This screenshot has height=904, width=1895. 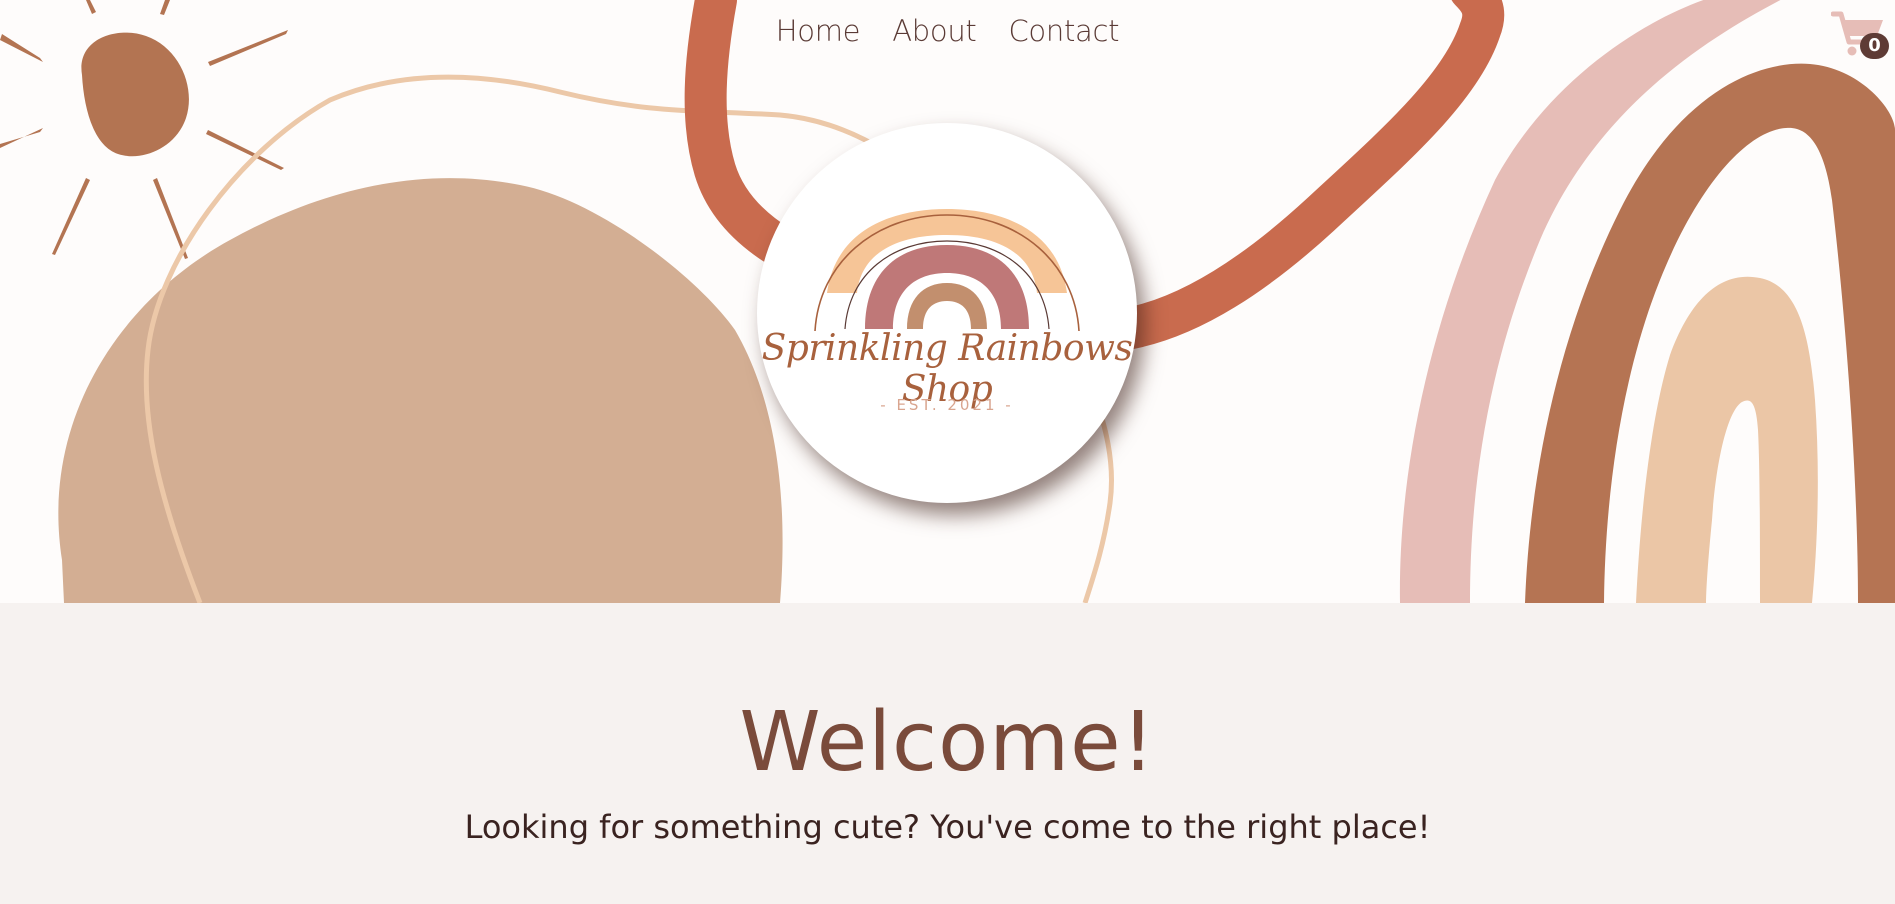 What do you see at coordinates (1063, 31) in the screenshot?
I see `nav-link-contact: Contact` at bounding box center [1063, 31].